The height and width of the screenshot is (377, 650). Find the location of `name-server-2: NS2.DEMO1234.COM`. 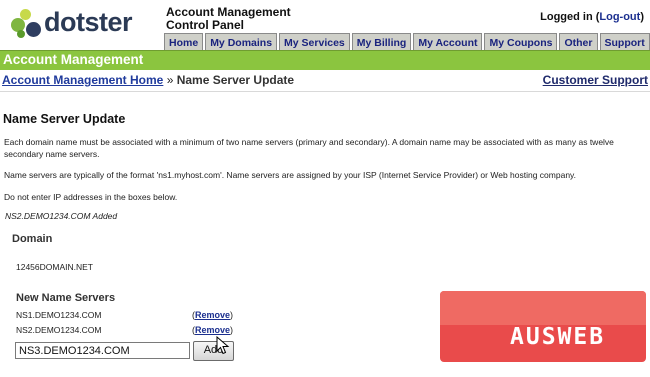

name-server-2: NS2.DEMO1234.COM is located at coordinates (59, 330).